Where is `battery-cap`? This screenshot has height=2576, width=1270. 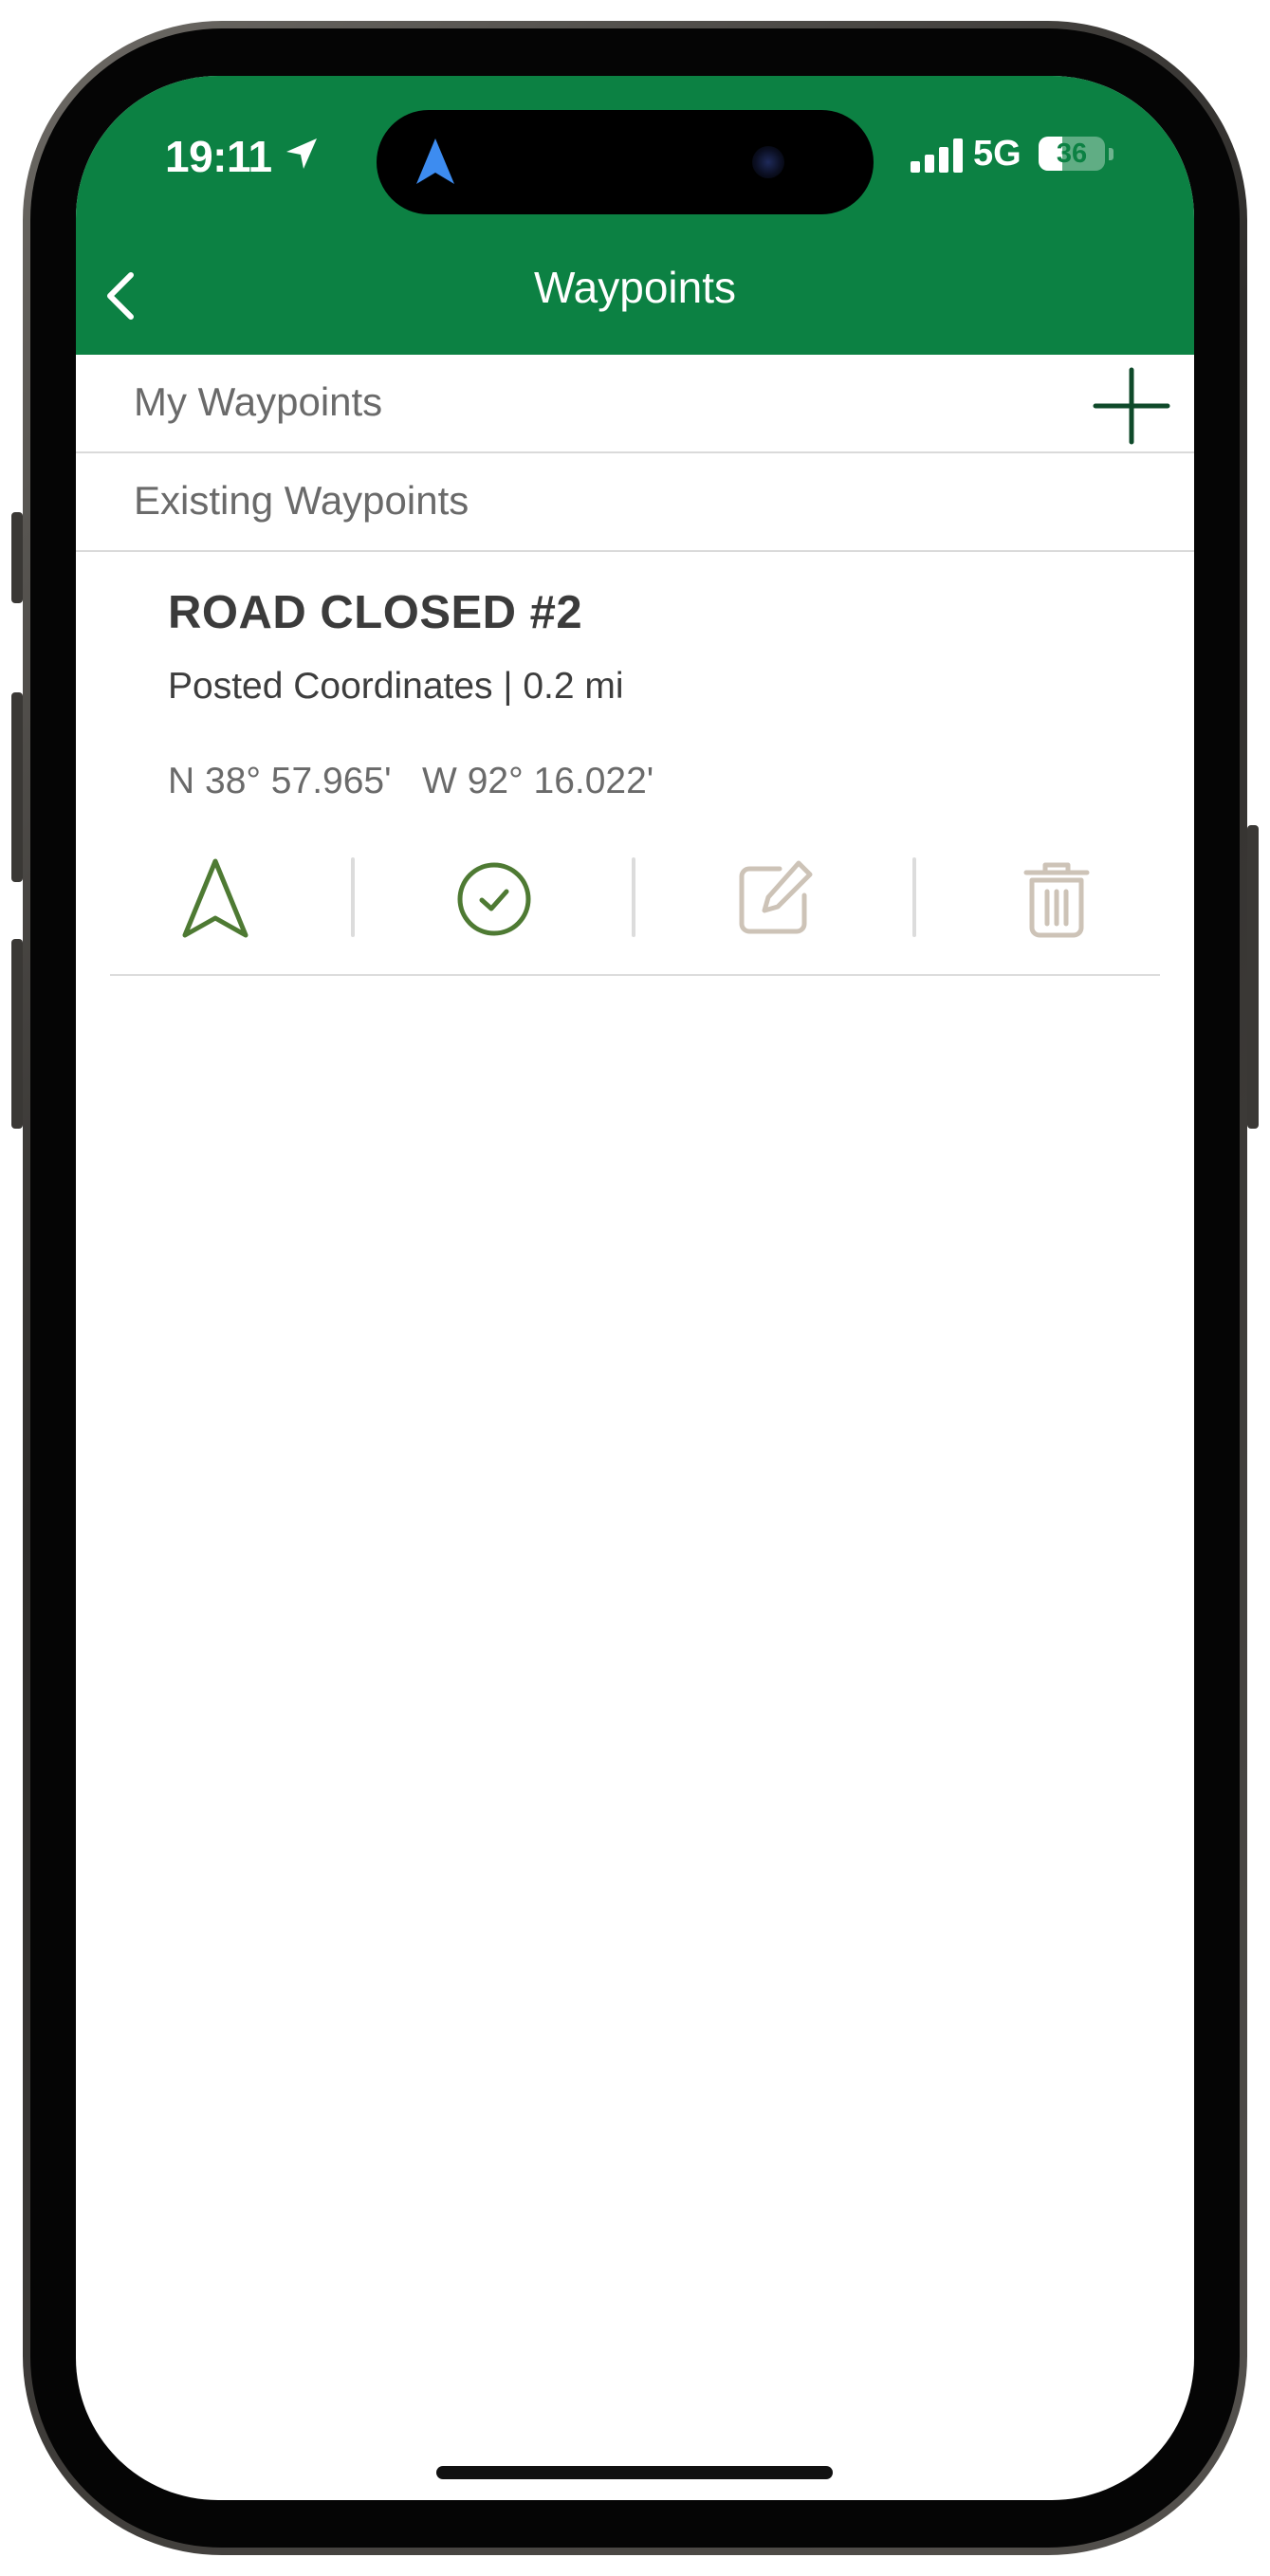 battery-cap is located at coordinates (1111, 154).